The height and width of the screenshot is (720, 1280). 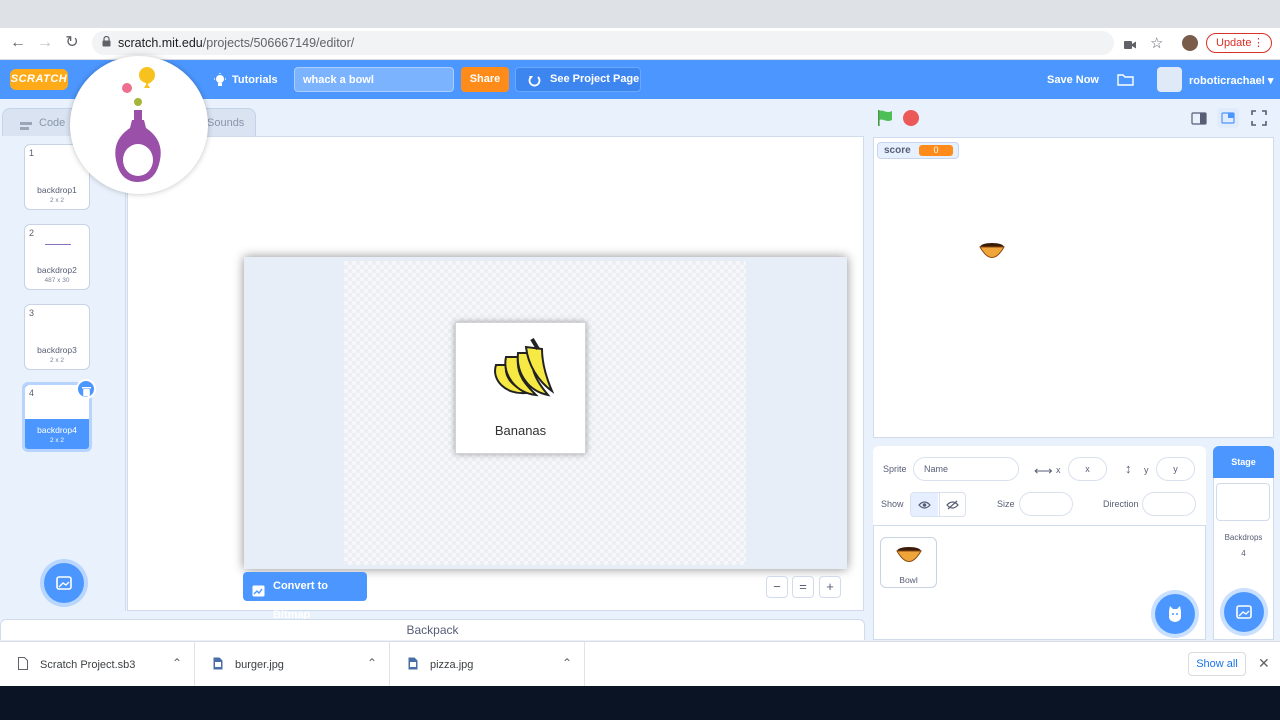 I want to click on show-label: Show, so click(x=892, y=504).